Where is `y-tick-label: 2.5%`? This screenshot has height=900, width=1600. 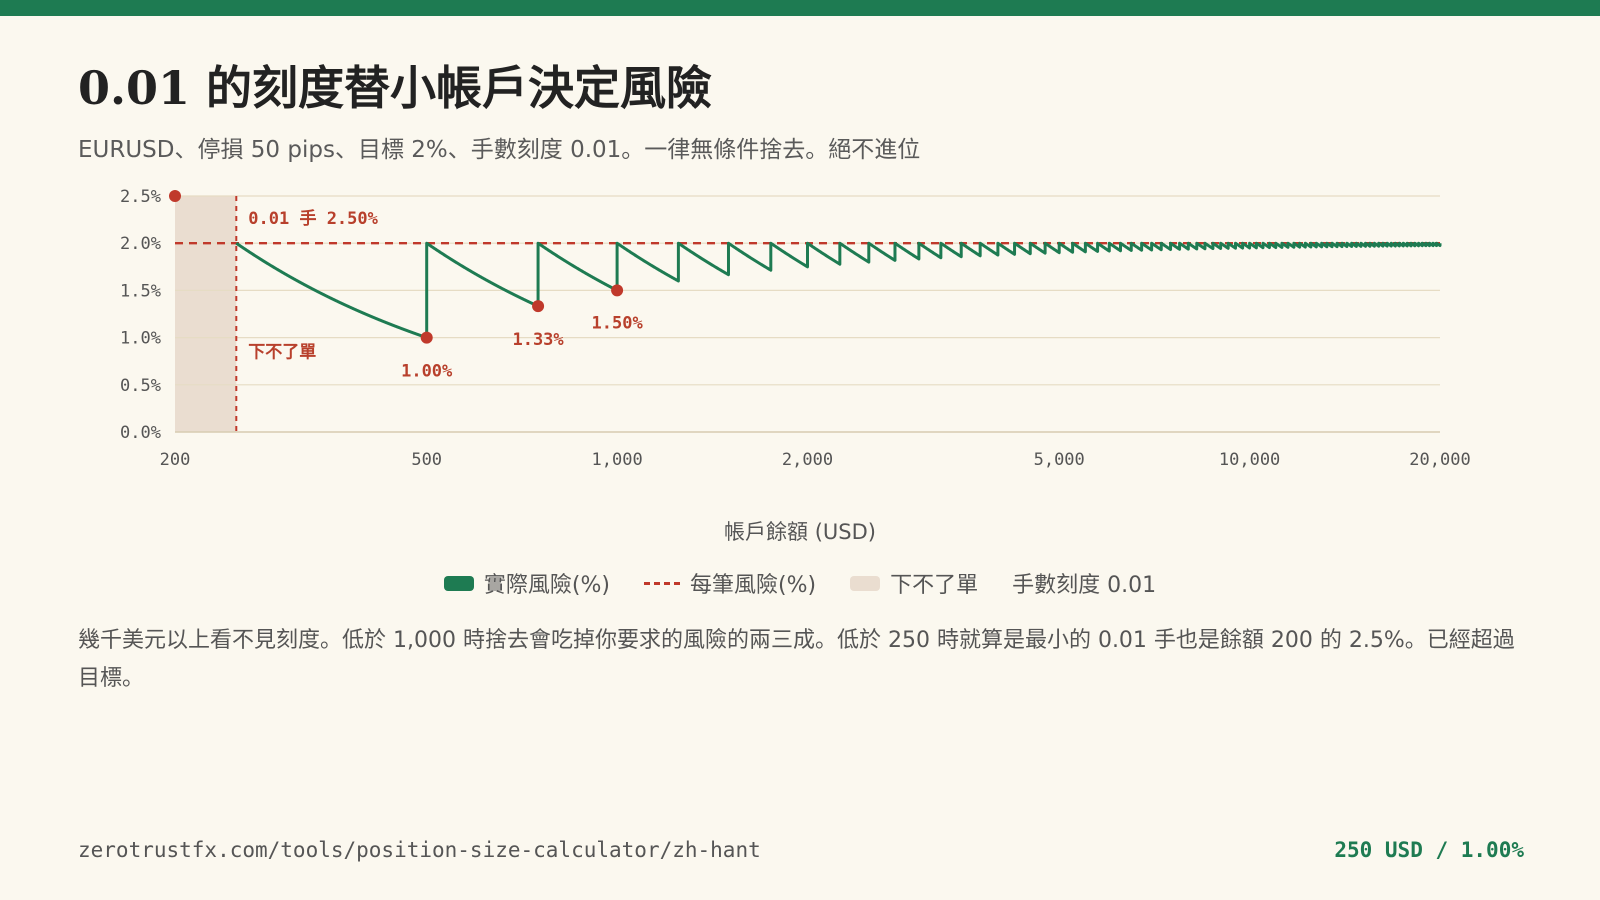 y-tick-label: 2.5% is located at coordinates (140, 197).